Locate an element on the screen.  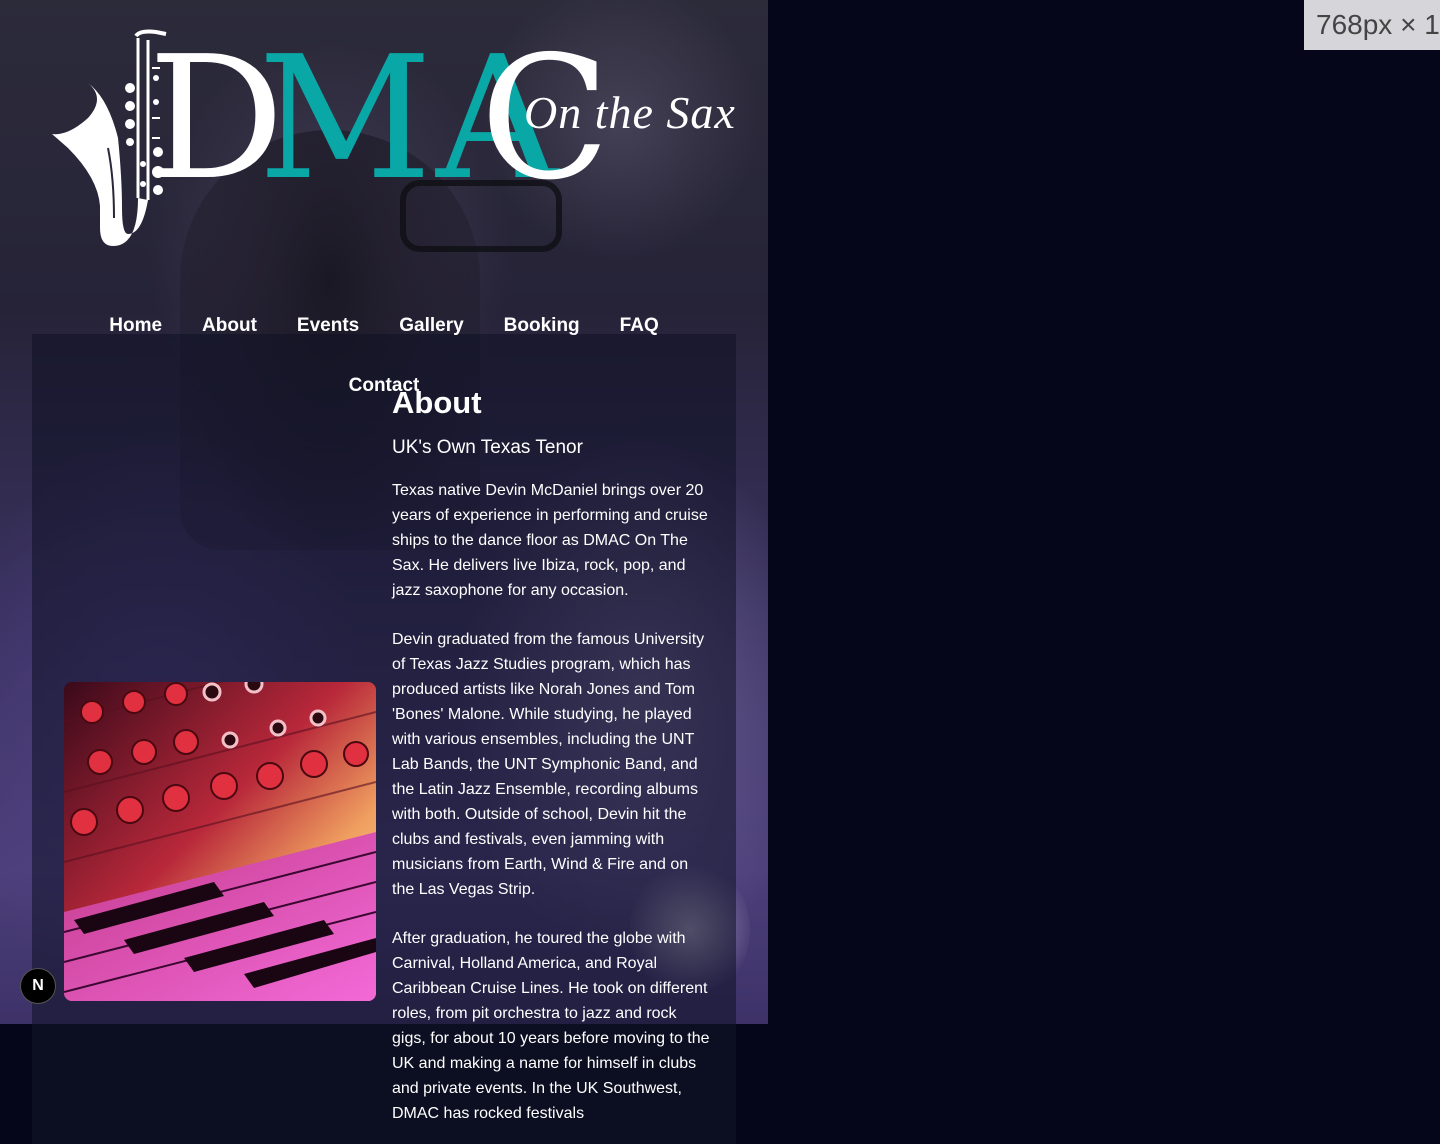
viewport-size-indicator: 768px × 1 is located at coordinates (1372, 25).